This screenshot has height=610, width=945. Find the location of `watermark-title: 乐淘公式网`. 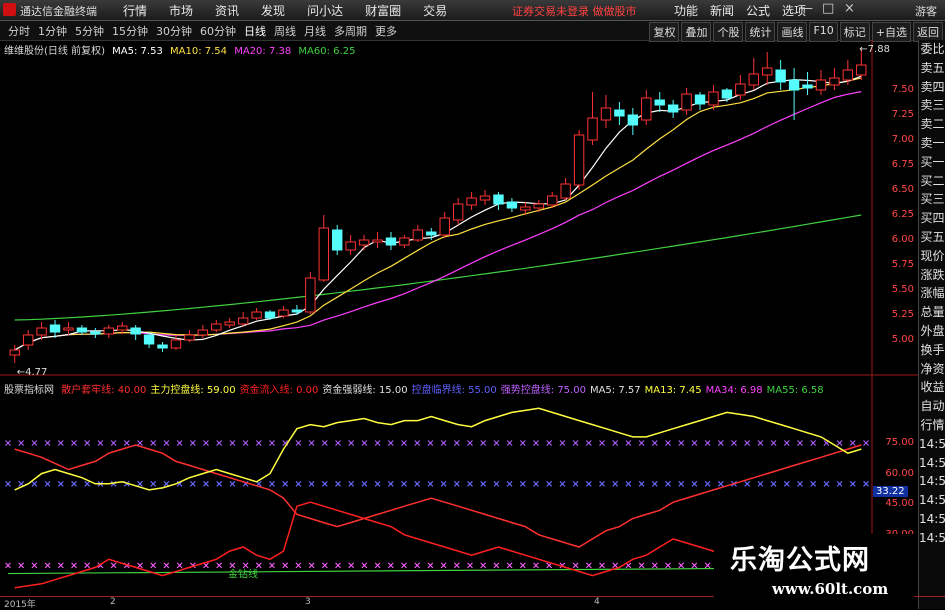

watermark-title: 乐淘公式网 is located at coordinates (800, 560).